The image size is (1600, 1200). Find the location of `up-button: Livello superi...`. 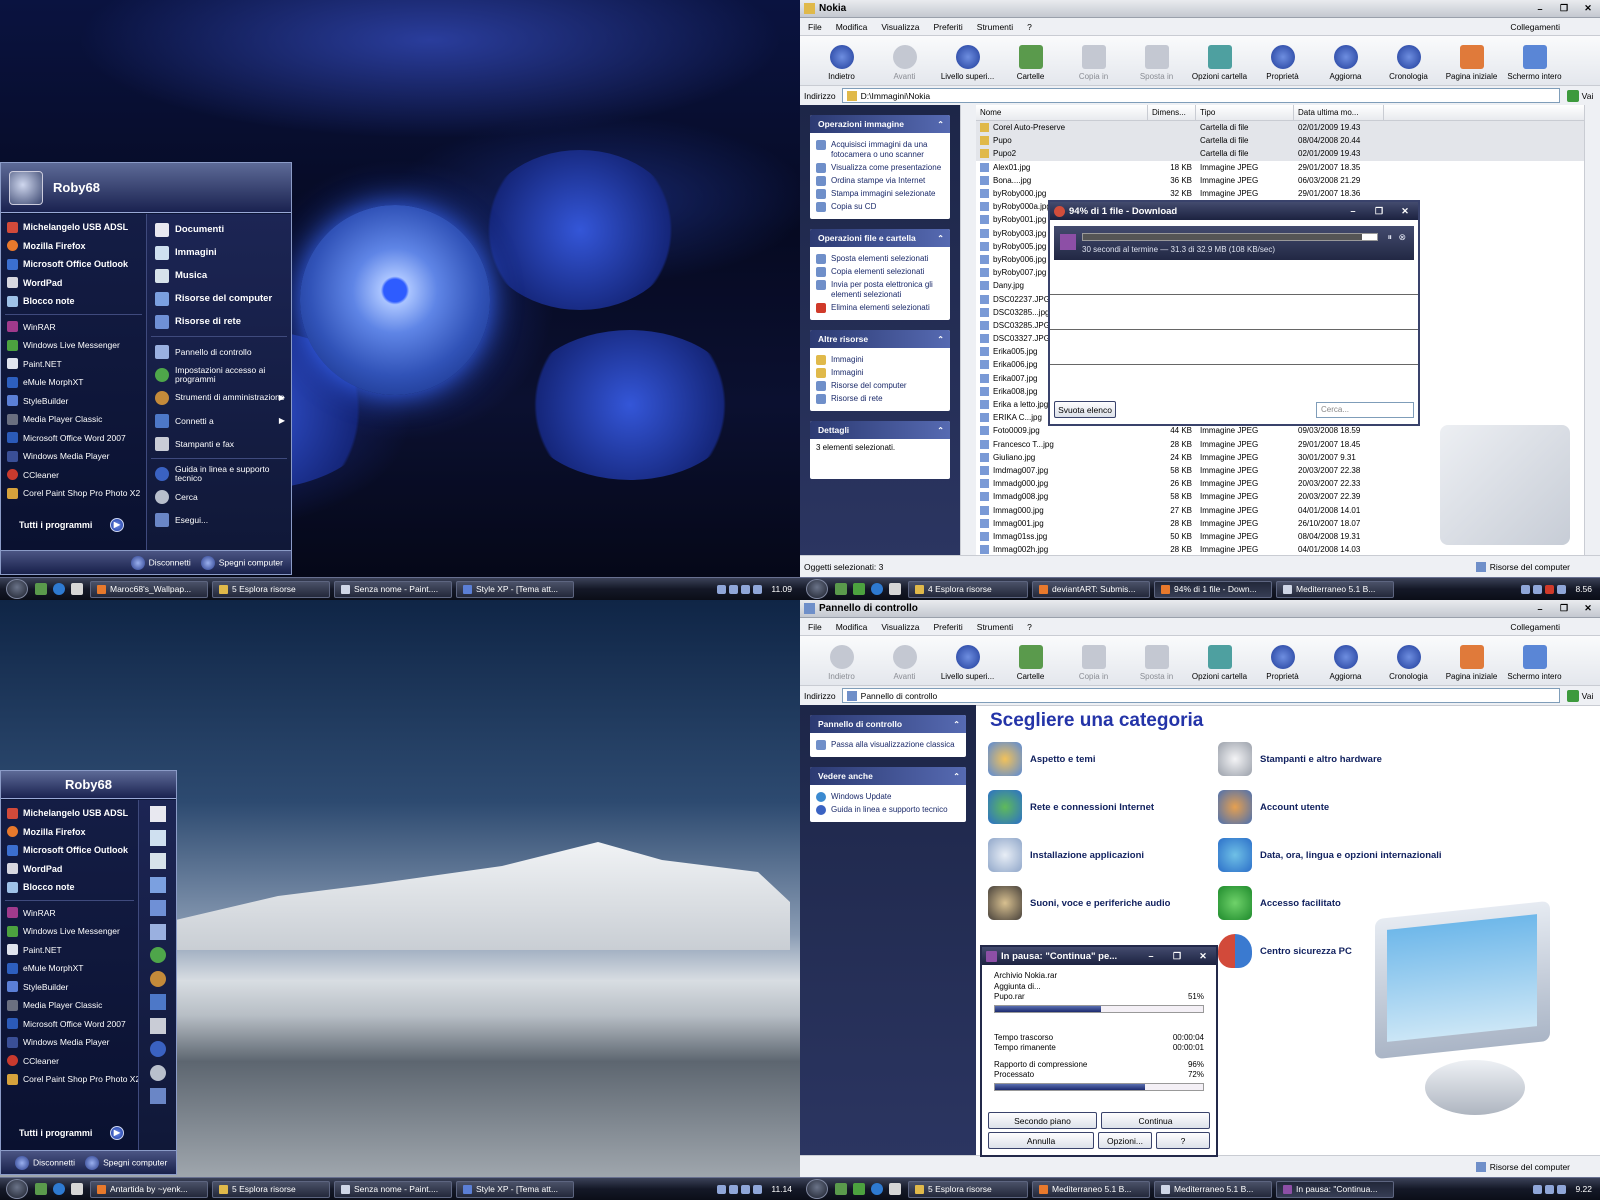

up-button: Livello superi... is located at coordinates (967, 63).